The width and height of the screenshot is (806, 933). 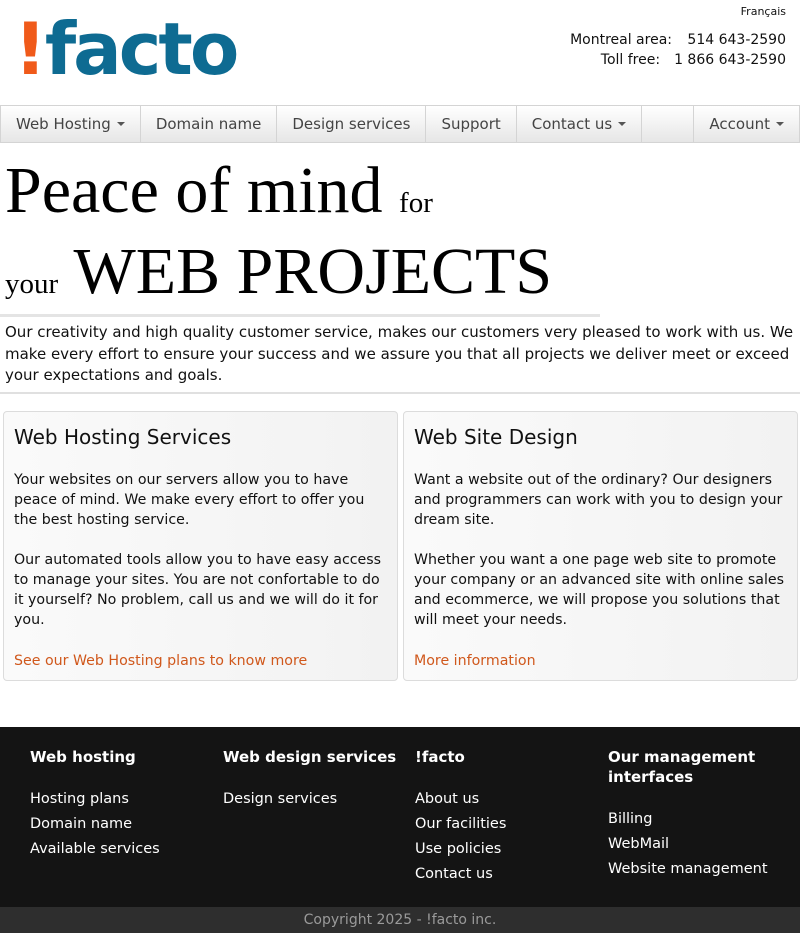 What do you see at coordinates (630, 60) in the screenshot?
I see `phone-label: Toll free:` at bounding box center [630, 60].